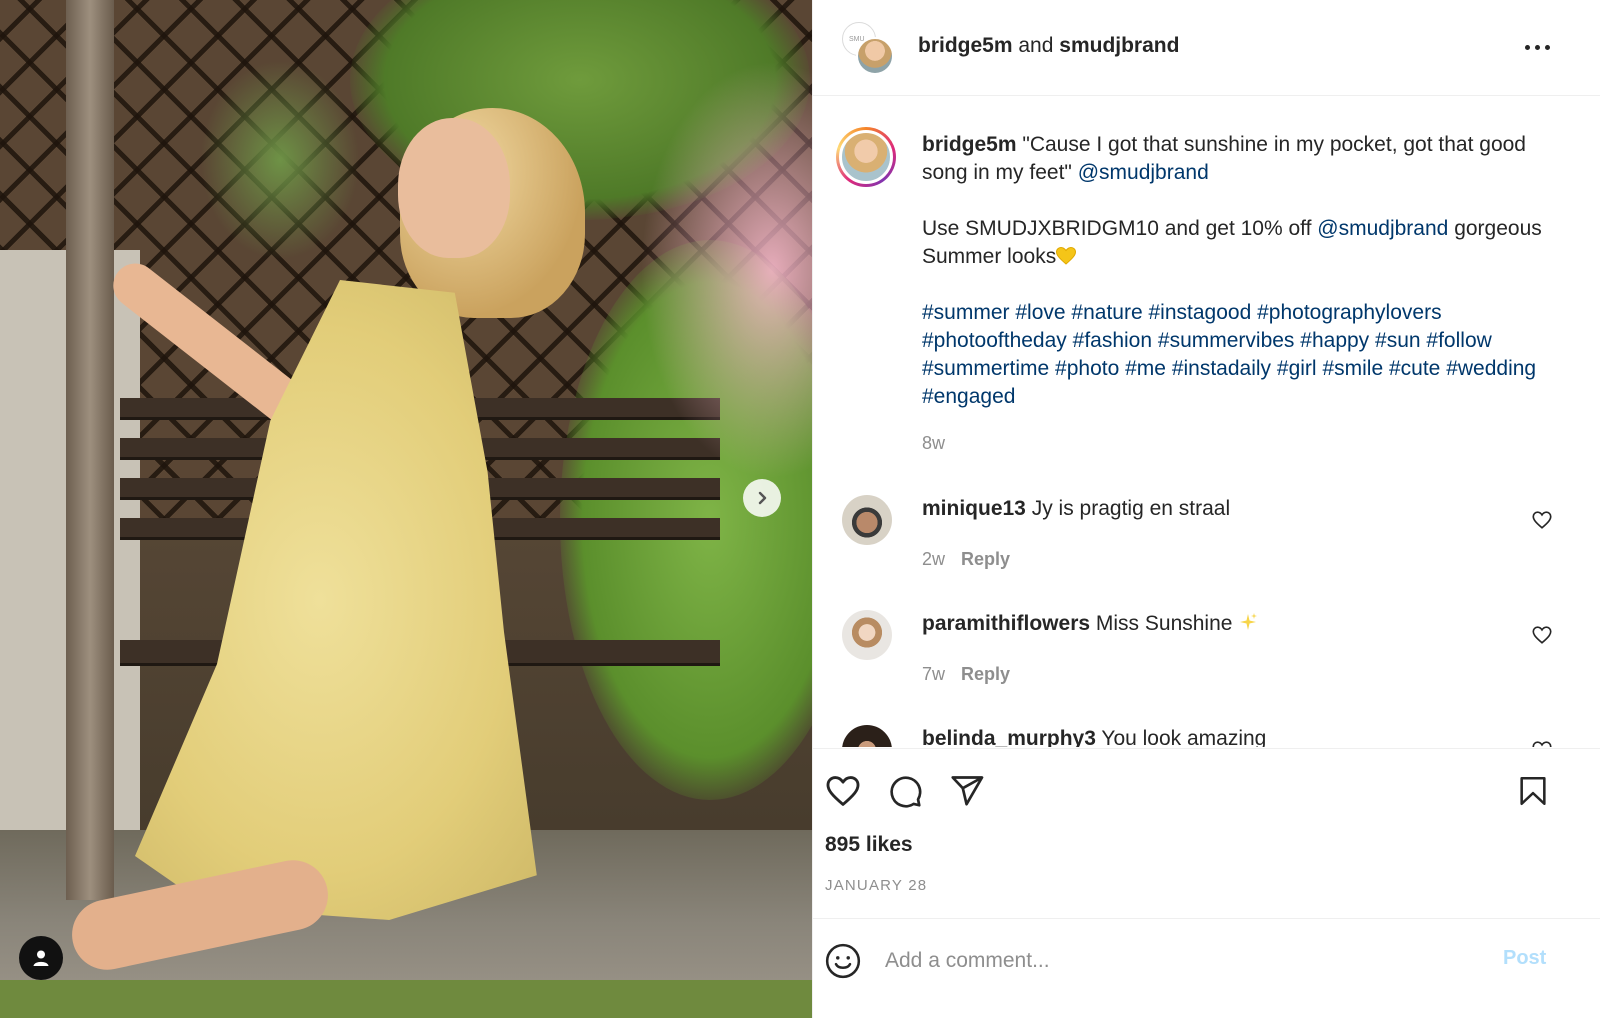 The height and width of the screenshot is (1018, 1600). I want to click on comment-text: paramithiflowers Miss Sunshine, so click(1090, 624).